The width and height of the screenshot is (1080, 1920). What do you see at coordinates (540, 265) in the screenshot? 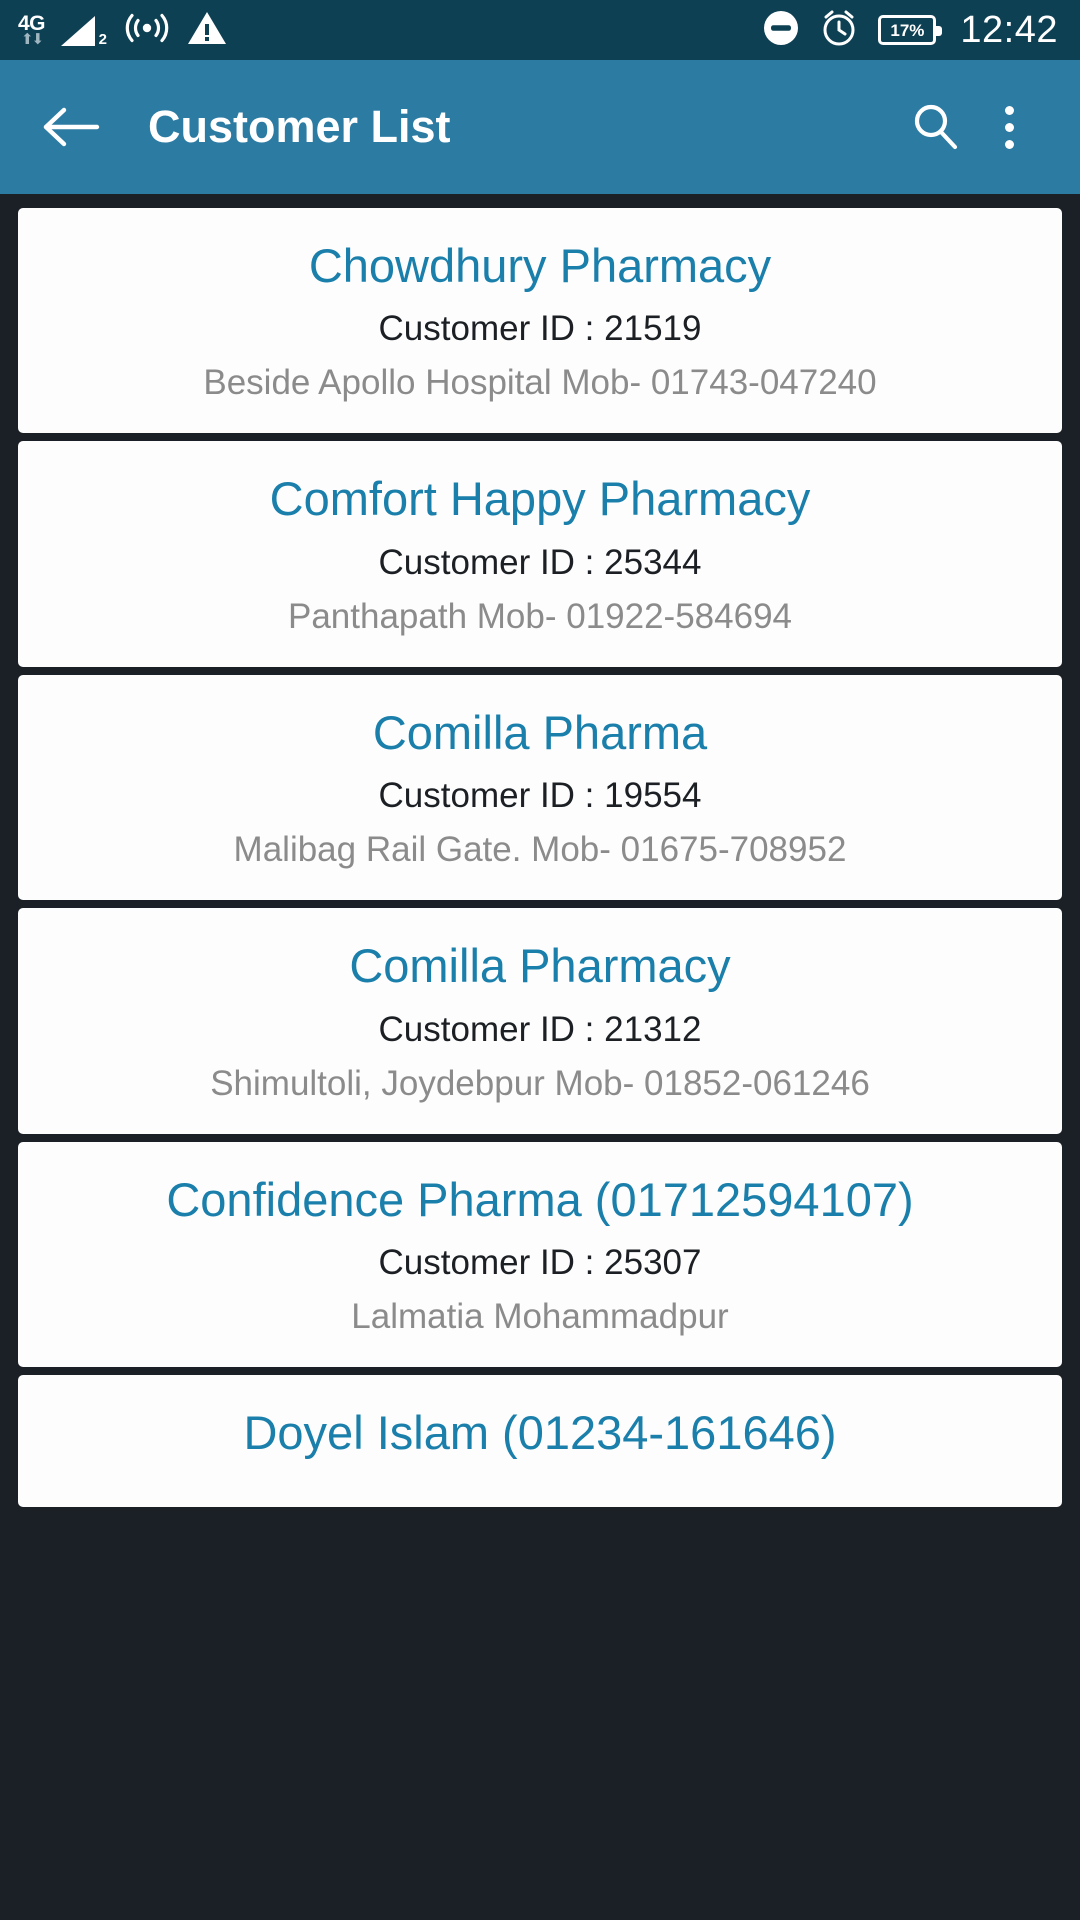
I see `customer-name: Chowdhury Pharmacy` at bounding box center [540, 265].